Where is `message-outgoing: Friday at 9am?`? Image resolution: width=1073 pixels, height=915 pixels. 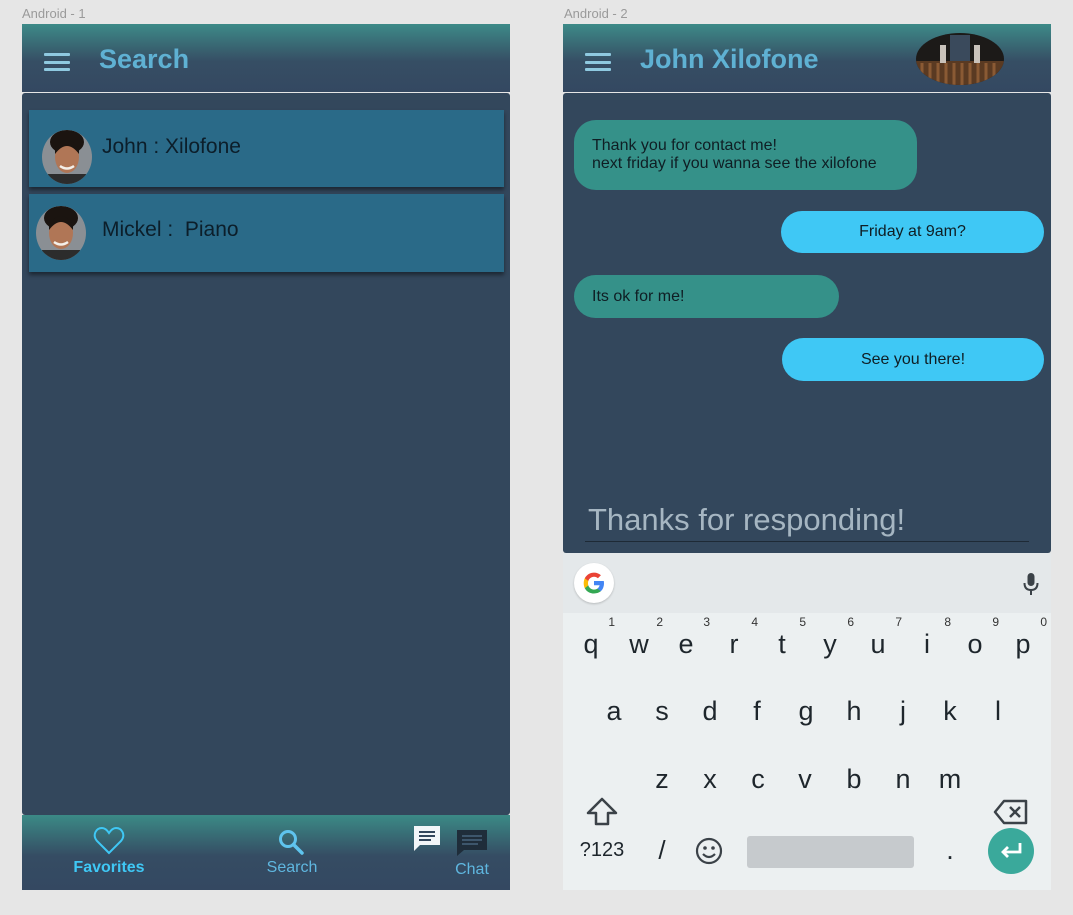
message-outgoing: Friday at 9am? is located at coordinates (912, 232).